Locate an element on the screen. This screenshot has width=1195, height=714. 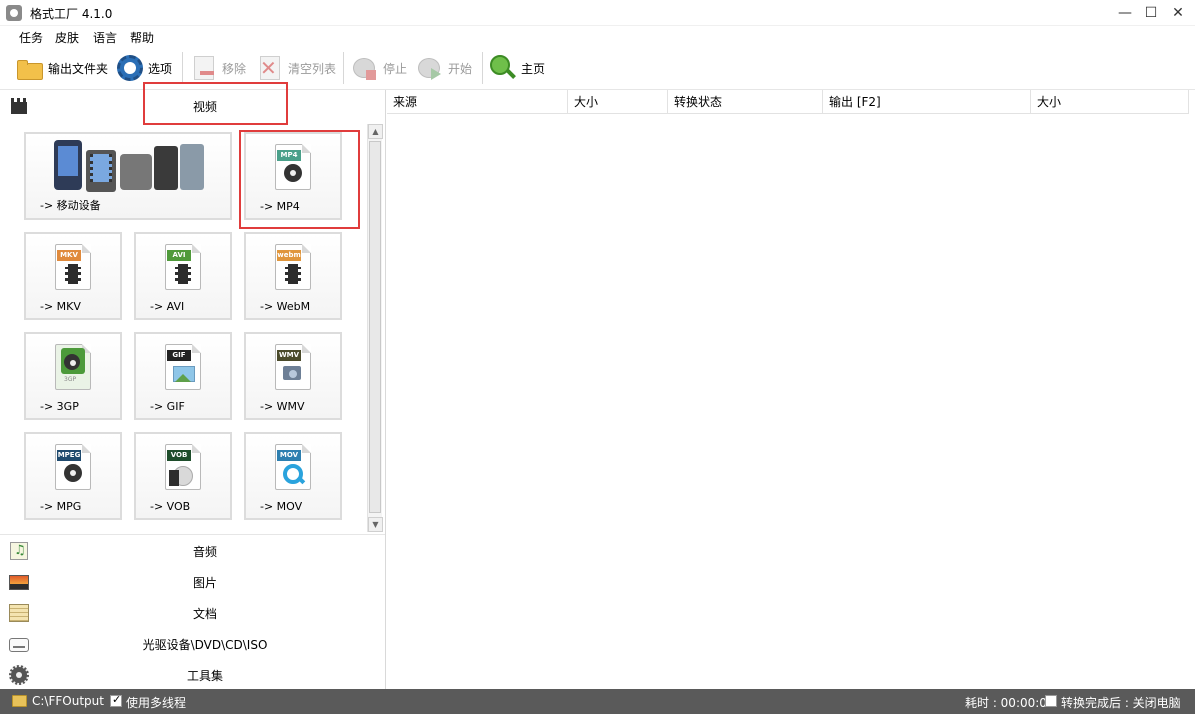
start-icon is located at coordinates (430, 68).